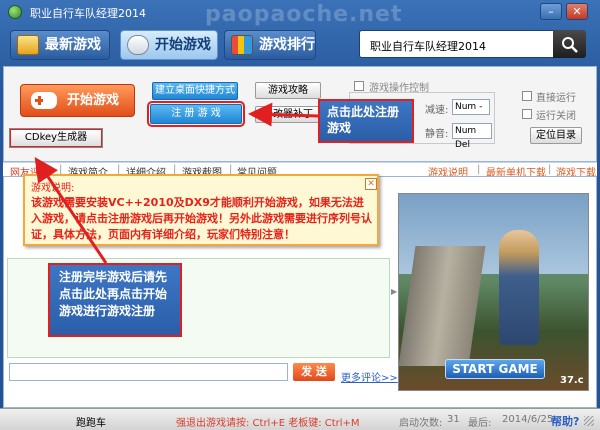 The width and height of the screenshot is (600, 430). I want to click on title-bar: 职业自行车队经理2014 paopaoche.net – ✕, so click(300, 13).